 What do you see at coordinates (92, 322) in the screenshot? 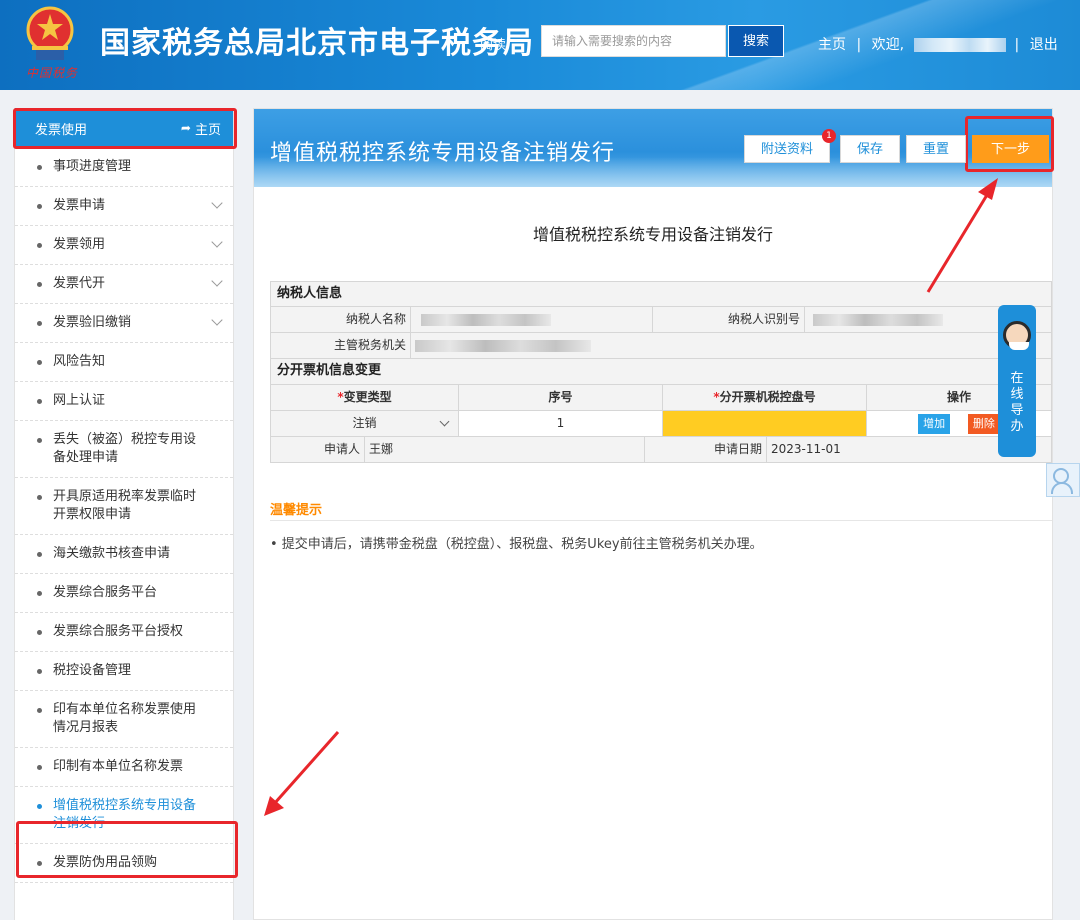
I see `sidebar-item-label: 发票验旧缴销` at bounding box center [92, 322].